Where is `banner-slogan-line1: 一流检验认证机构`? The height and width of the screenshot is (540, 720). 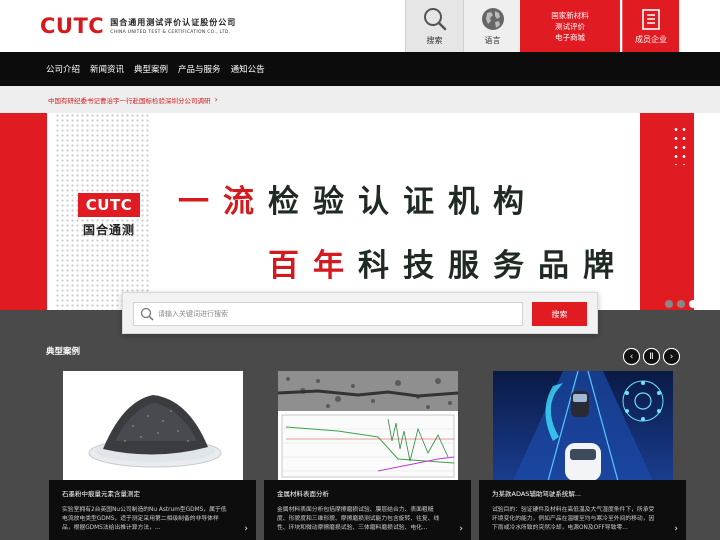 banner-slogan-line1: 一流检验认证机构 is located at coordinates (358, 198).